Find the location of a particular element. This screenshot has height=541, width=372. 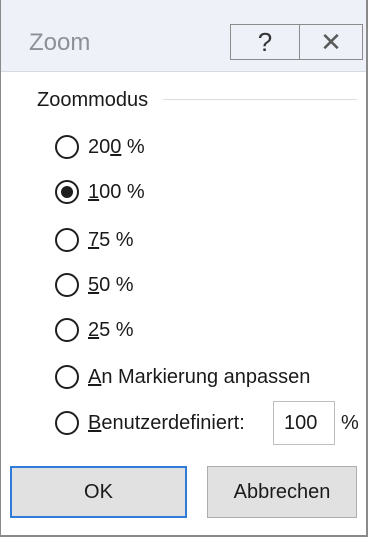

radio-option-25: 25 % is located at coordinates (94, 330).